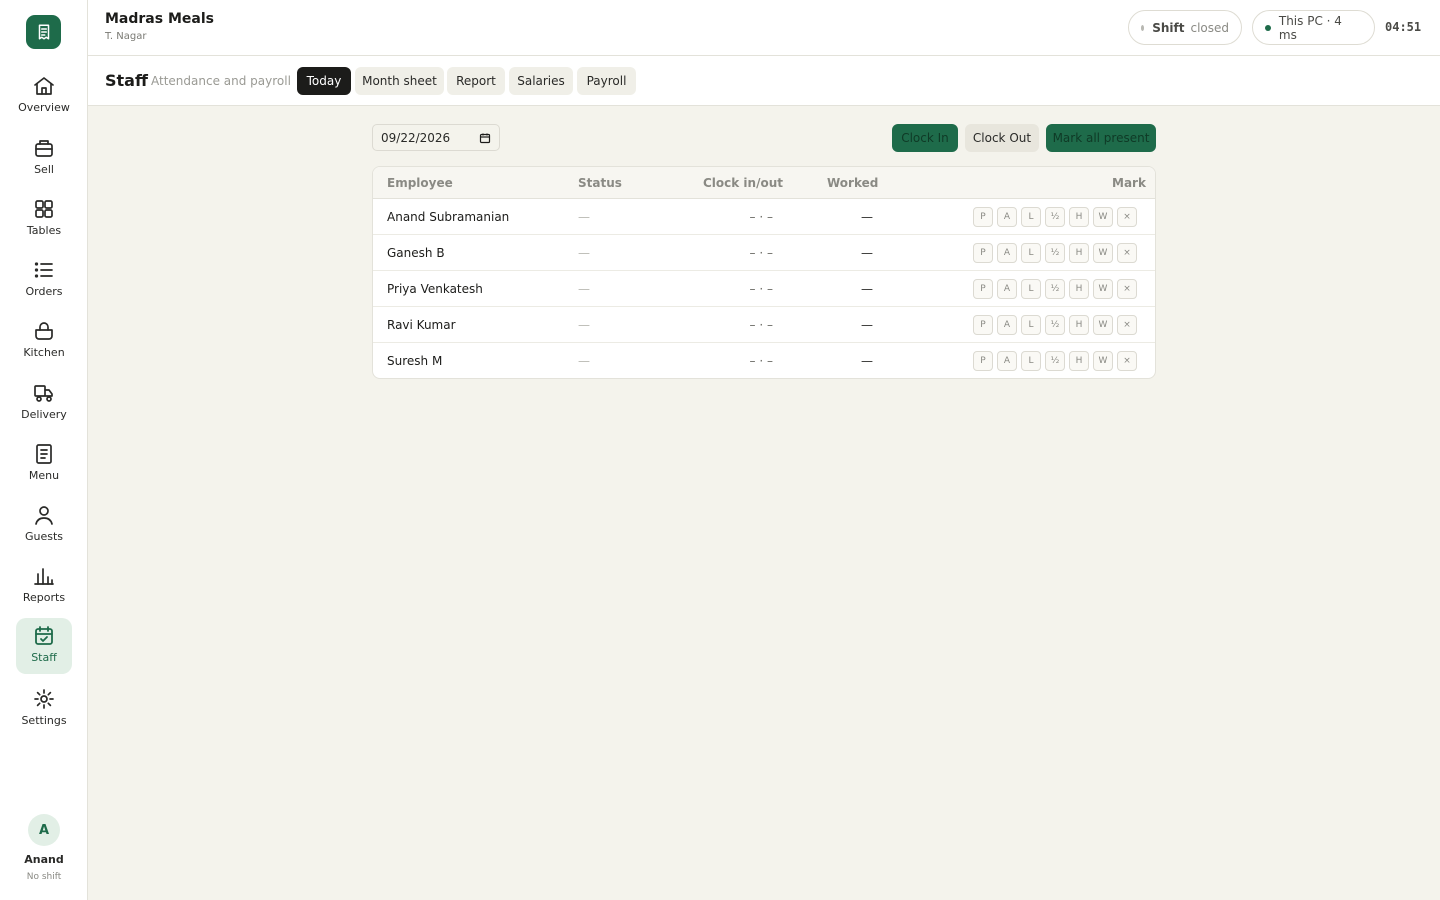  What do you see at coordinates (44, 830) in the screenshot?
I see `avatar: A` at bounding box center [44, 830].